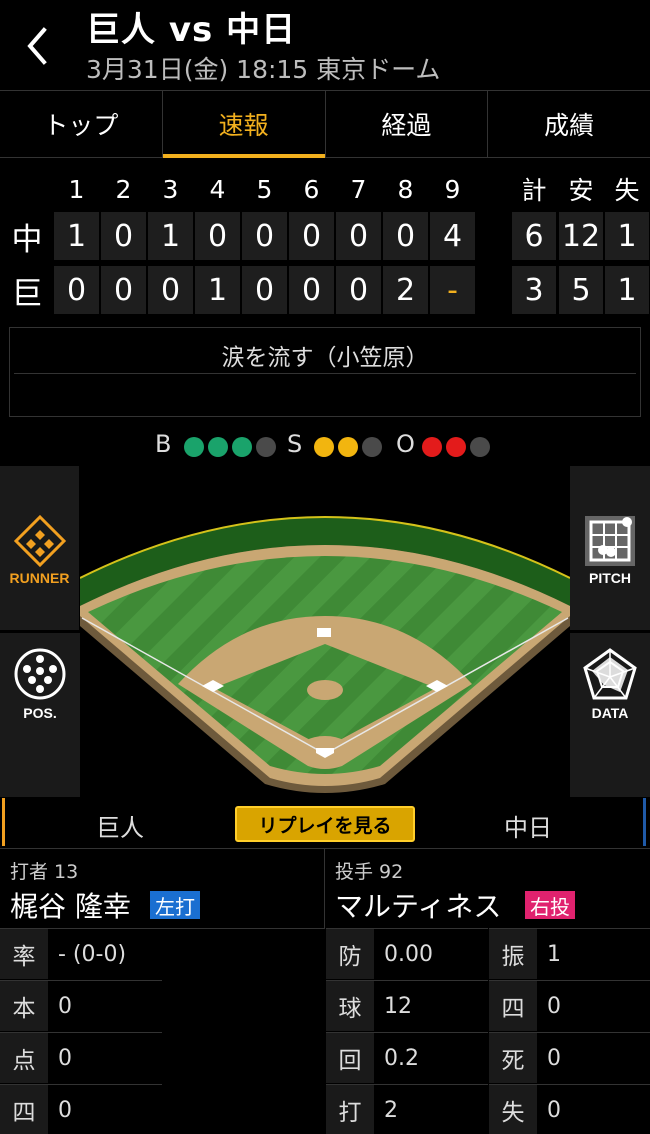 The height and width of the screenshot is (1134, 650). Describe the element at coordinates (534, 290) in the screenshot. I see `total-score: 3` at that location.